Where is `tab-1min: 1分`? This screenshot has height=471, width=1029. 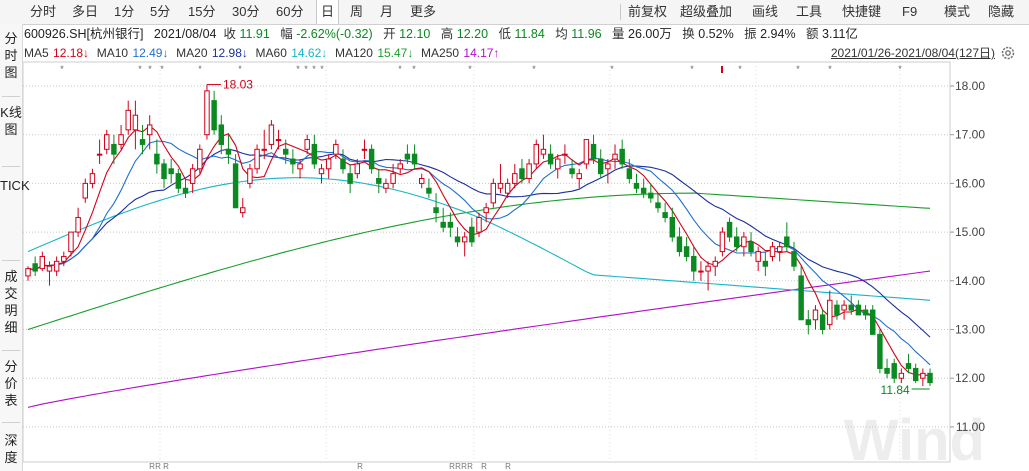
tab-1min: 1分 is located at coordinates (124, 12).